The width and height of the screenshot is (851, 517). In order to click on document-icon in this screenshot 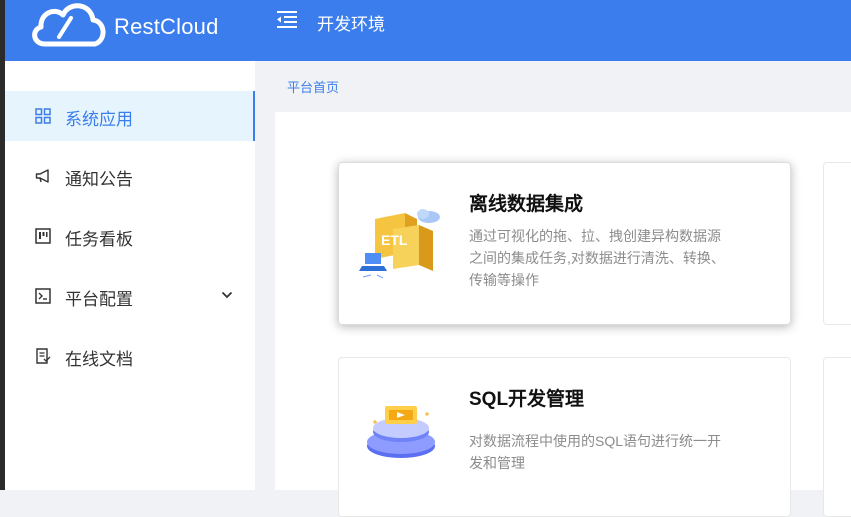, I will do `click(43, 356)`.